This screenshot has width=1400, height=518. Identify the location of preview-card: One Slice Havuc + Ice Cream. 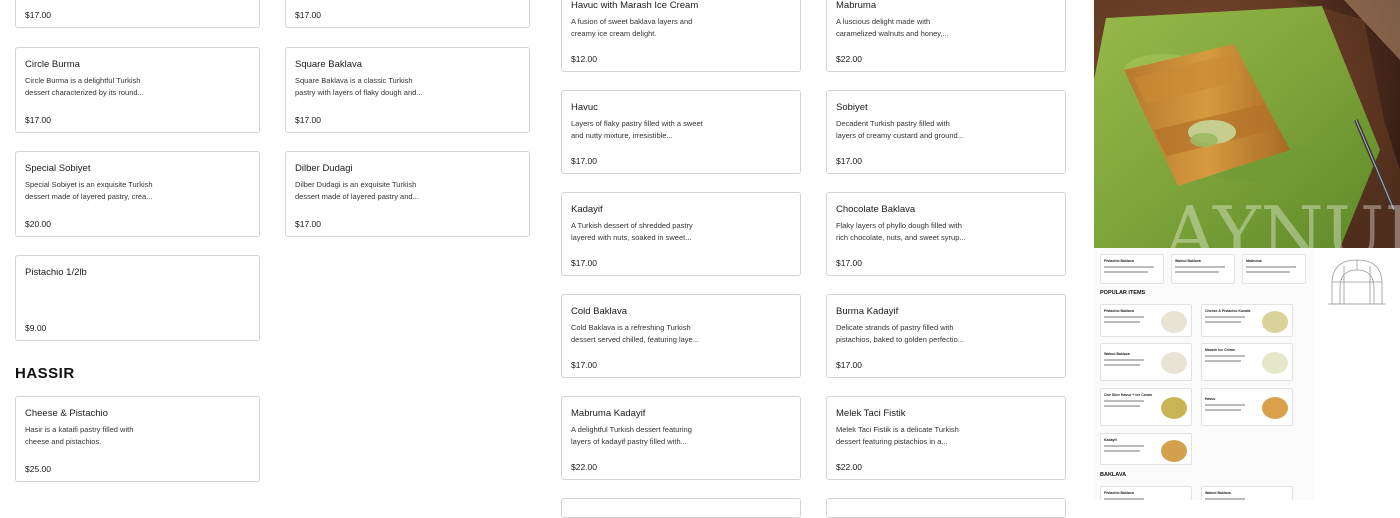
(1146, 407).